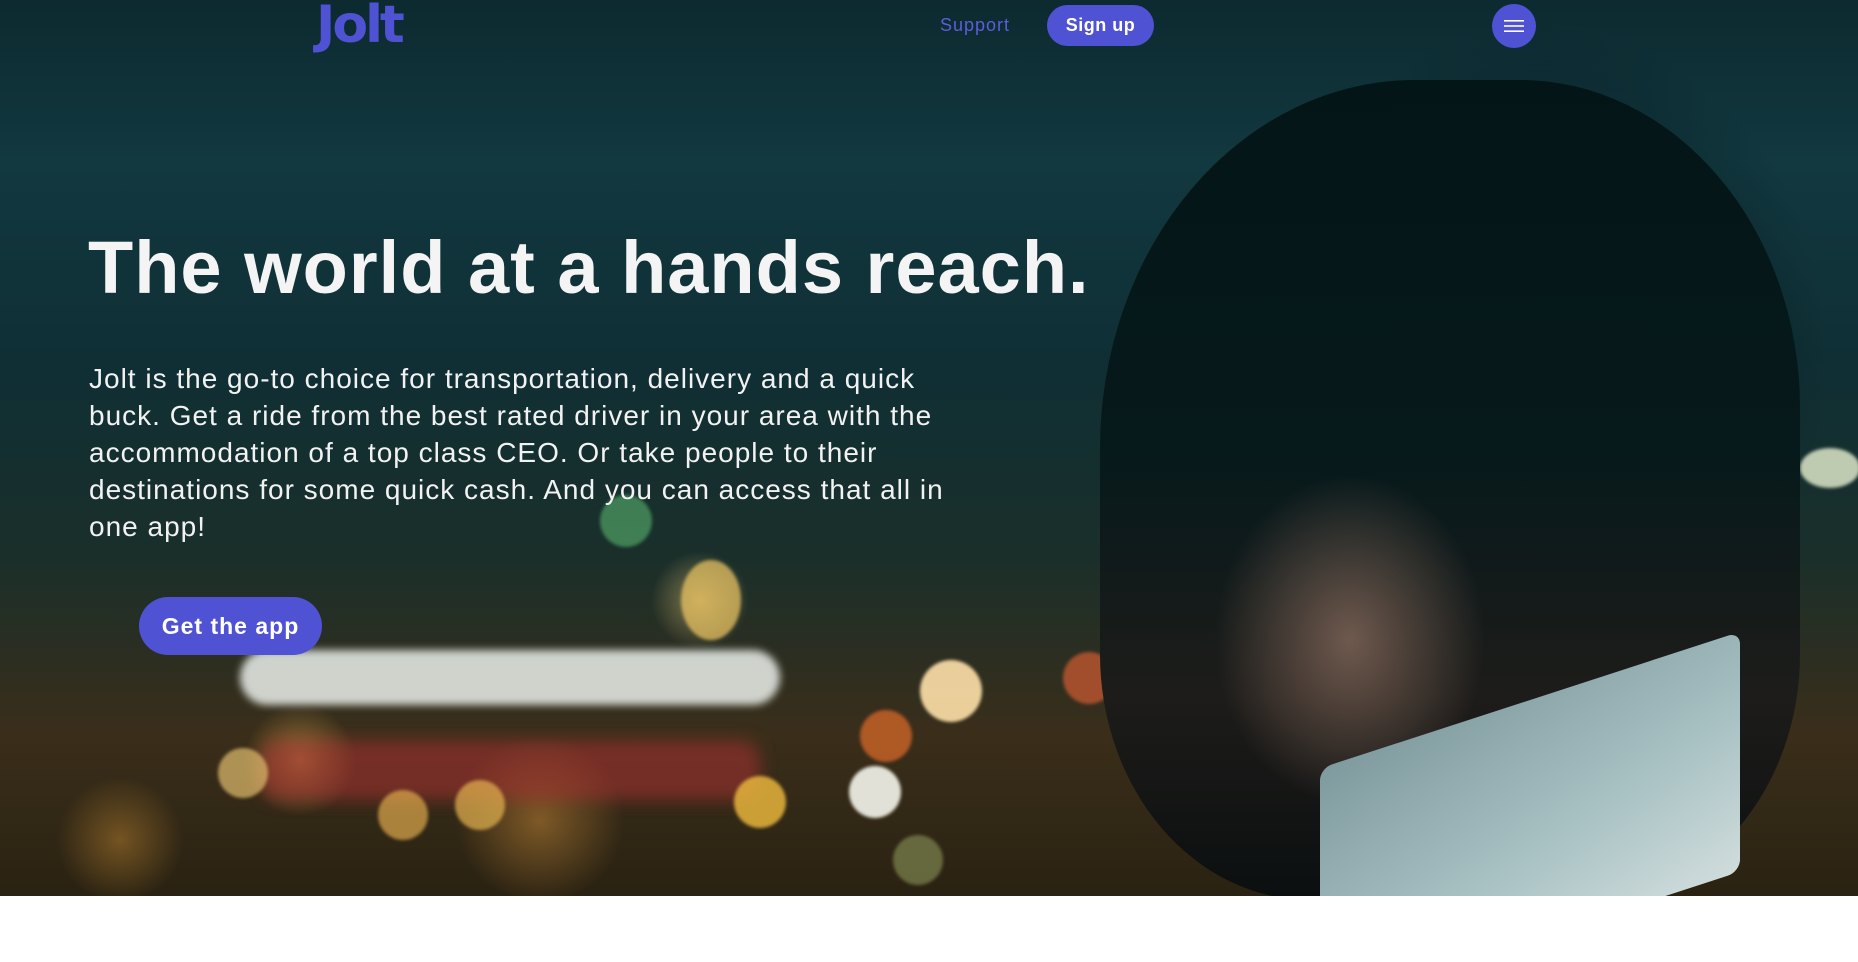 This screenshot has width=1858, height=962. I want to click on top-navbar: Jolt Support Sign up, so click(929, 27).